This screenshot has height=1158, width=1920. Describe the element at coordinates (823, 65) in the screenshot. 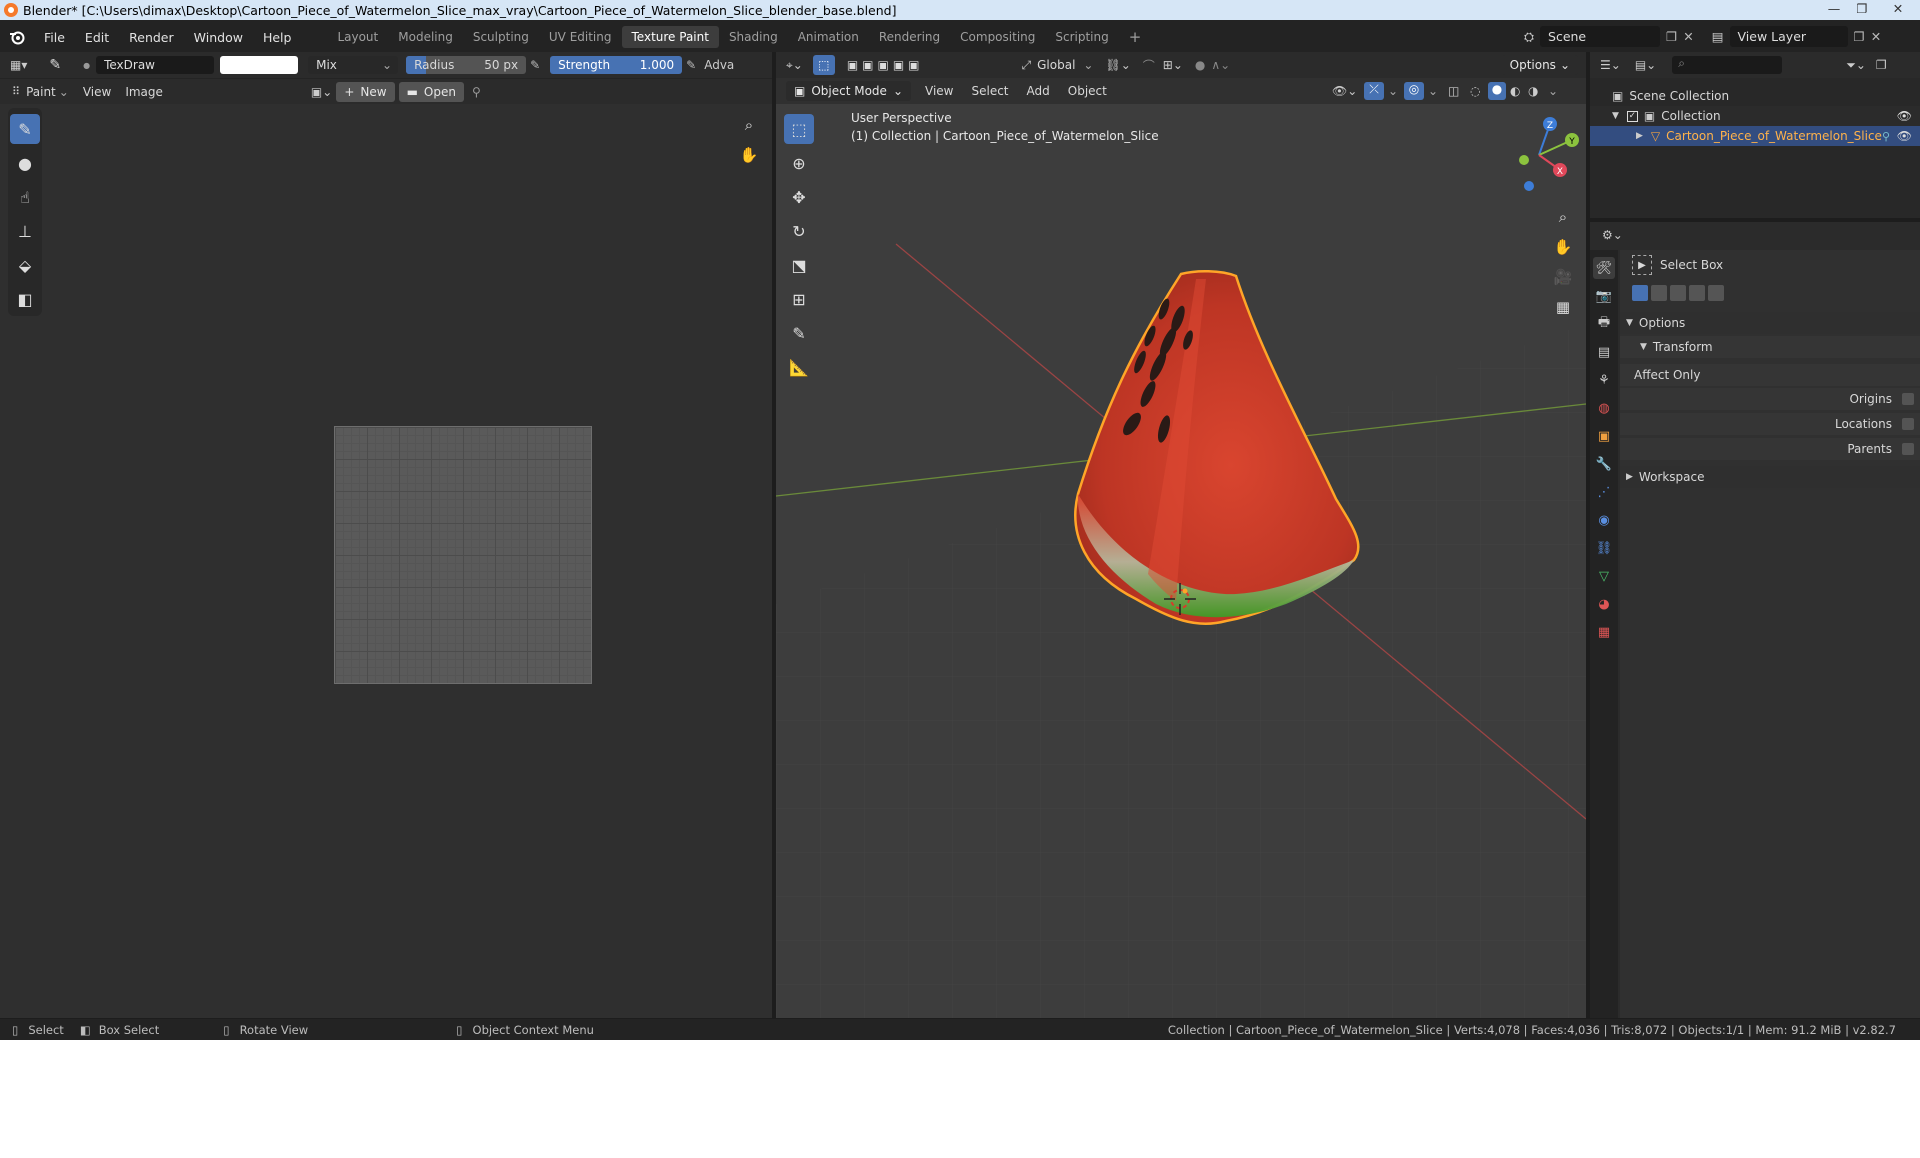

I see `select-box-mode-icon: ⬚` at that location.